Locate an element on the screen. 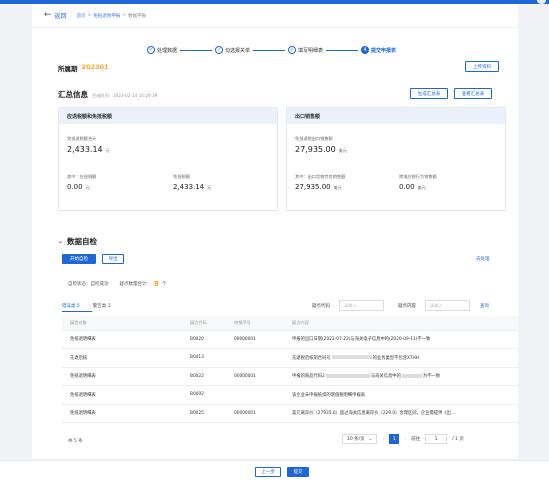  total-value: 27,935.00 美元 is located at coordinates (321, 149).